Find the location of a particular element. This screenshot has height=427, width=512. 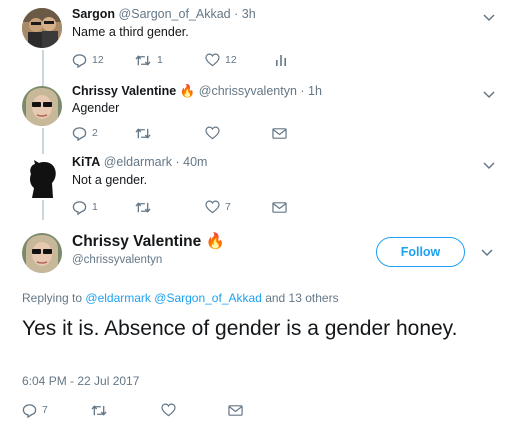

reply-count: 7 is located at coordinates (45, 410).